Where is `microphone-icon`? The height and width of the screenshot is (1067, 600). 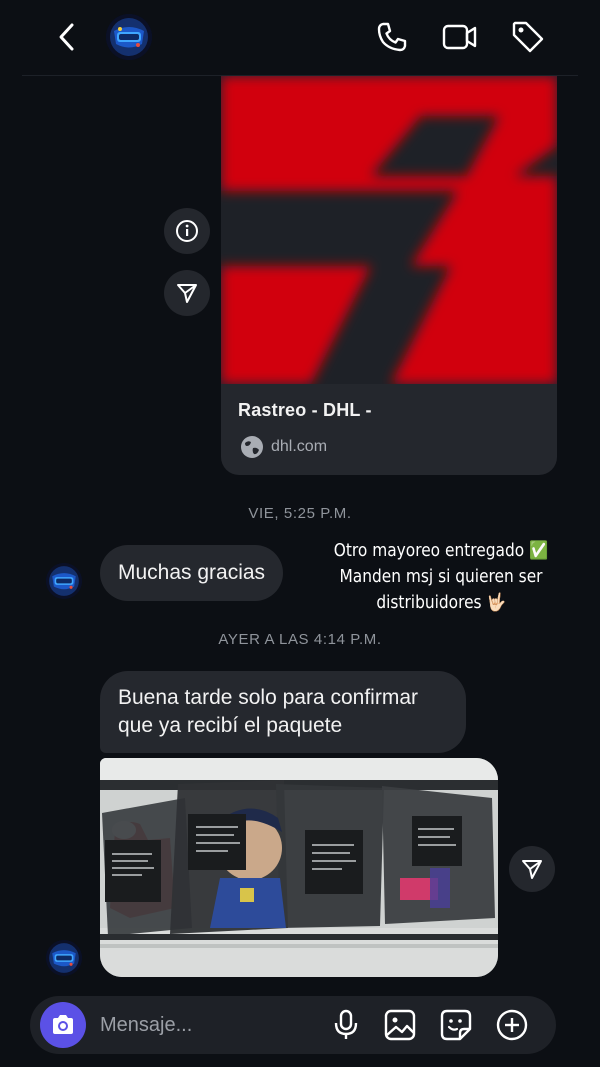
microphone-icon is located at coordinates (346, 1024).